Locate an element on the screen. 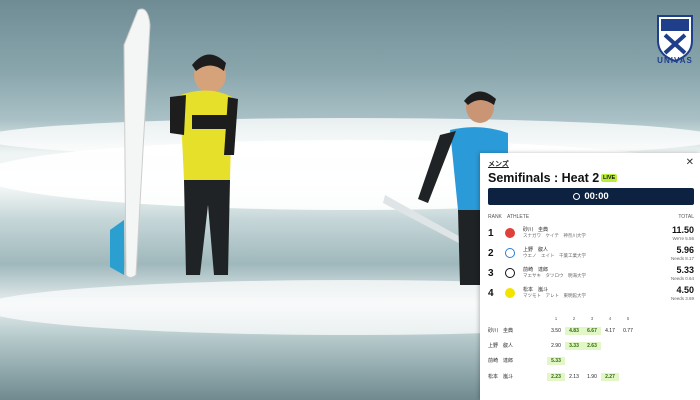 This screenshot has height=400, width=700. clock-icon is located at coordinates (577, 196).